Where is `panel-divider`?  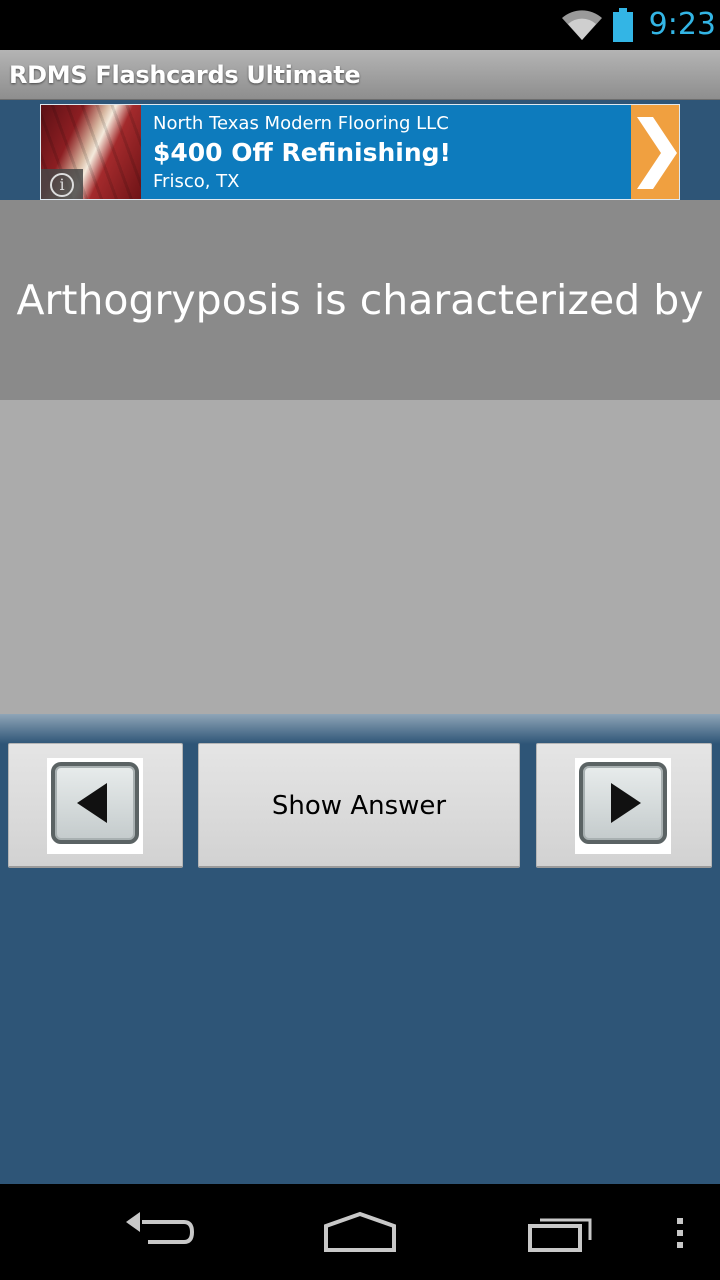 panel-divider is located at coordinates (360, 729).